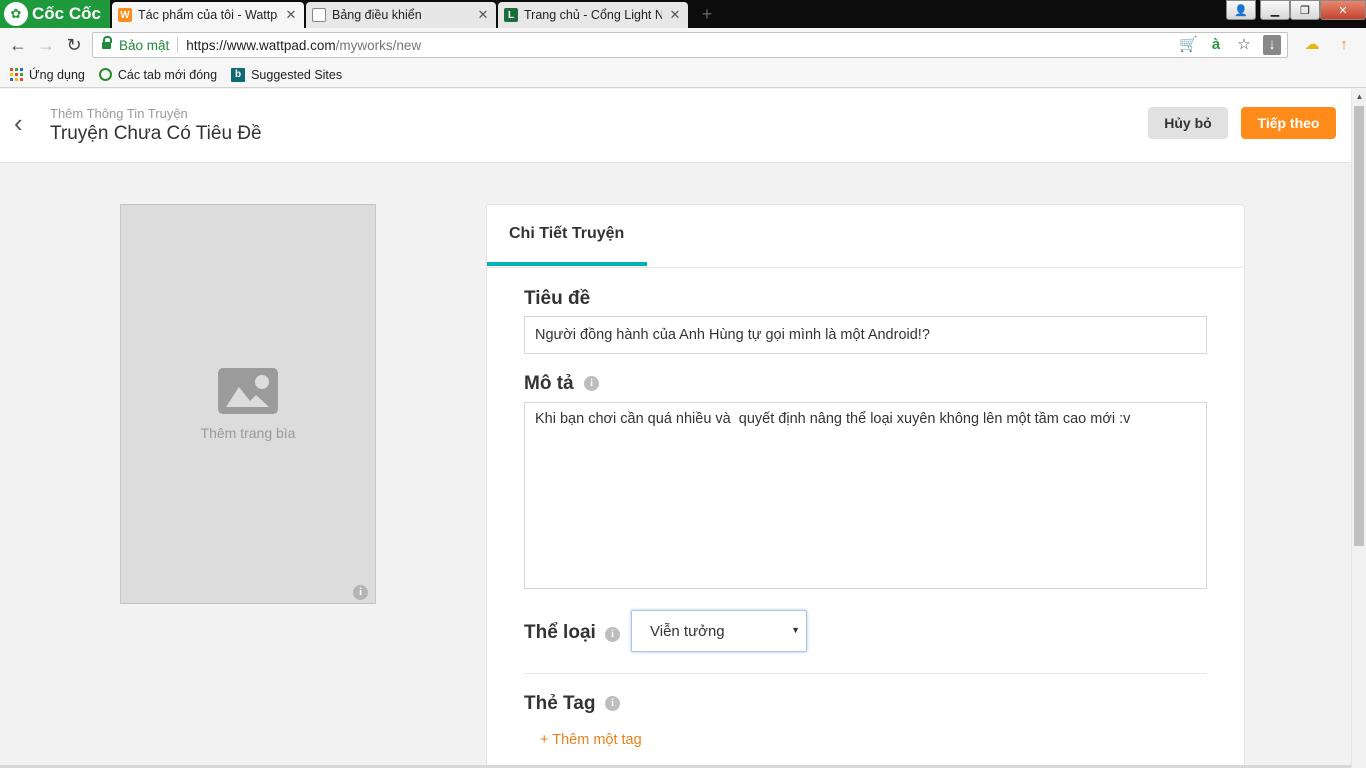  Describe the element at coordinates (1241, 10) in the screenshot. I see `profile-icon: 👤` at that location.